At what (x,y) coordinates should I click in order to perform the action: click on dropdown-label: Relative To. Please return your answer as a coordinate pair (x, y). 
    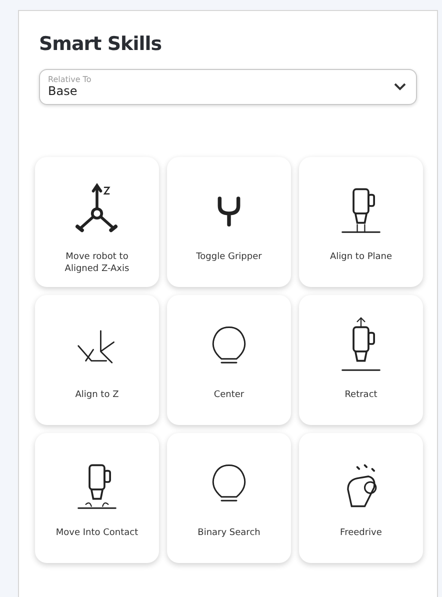
    Looking at the image, I should click on (70, 79).